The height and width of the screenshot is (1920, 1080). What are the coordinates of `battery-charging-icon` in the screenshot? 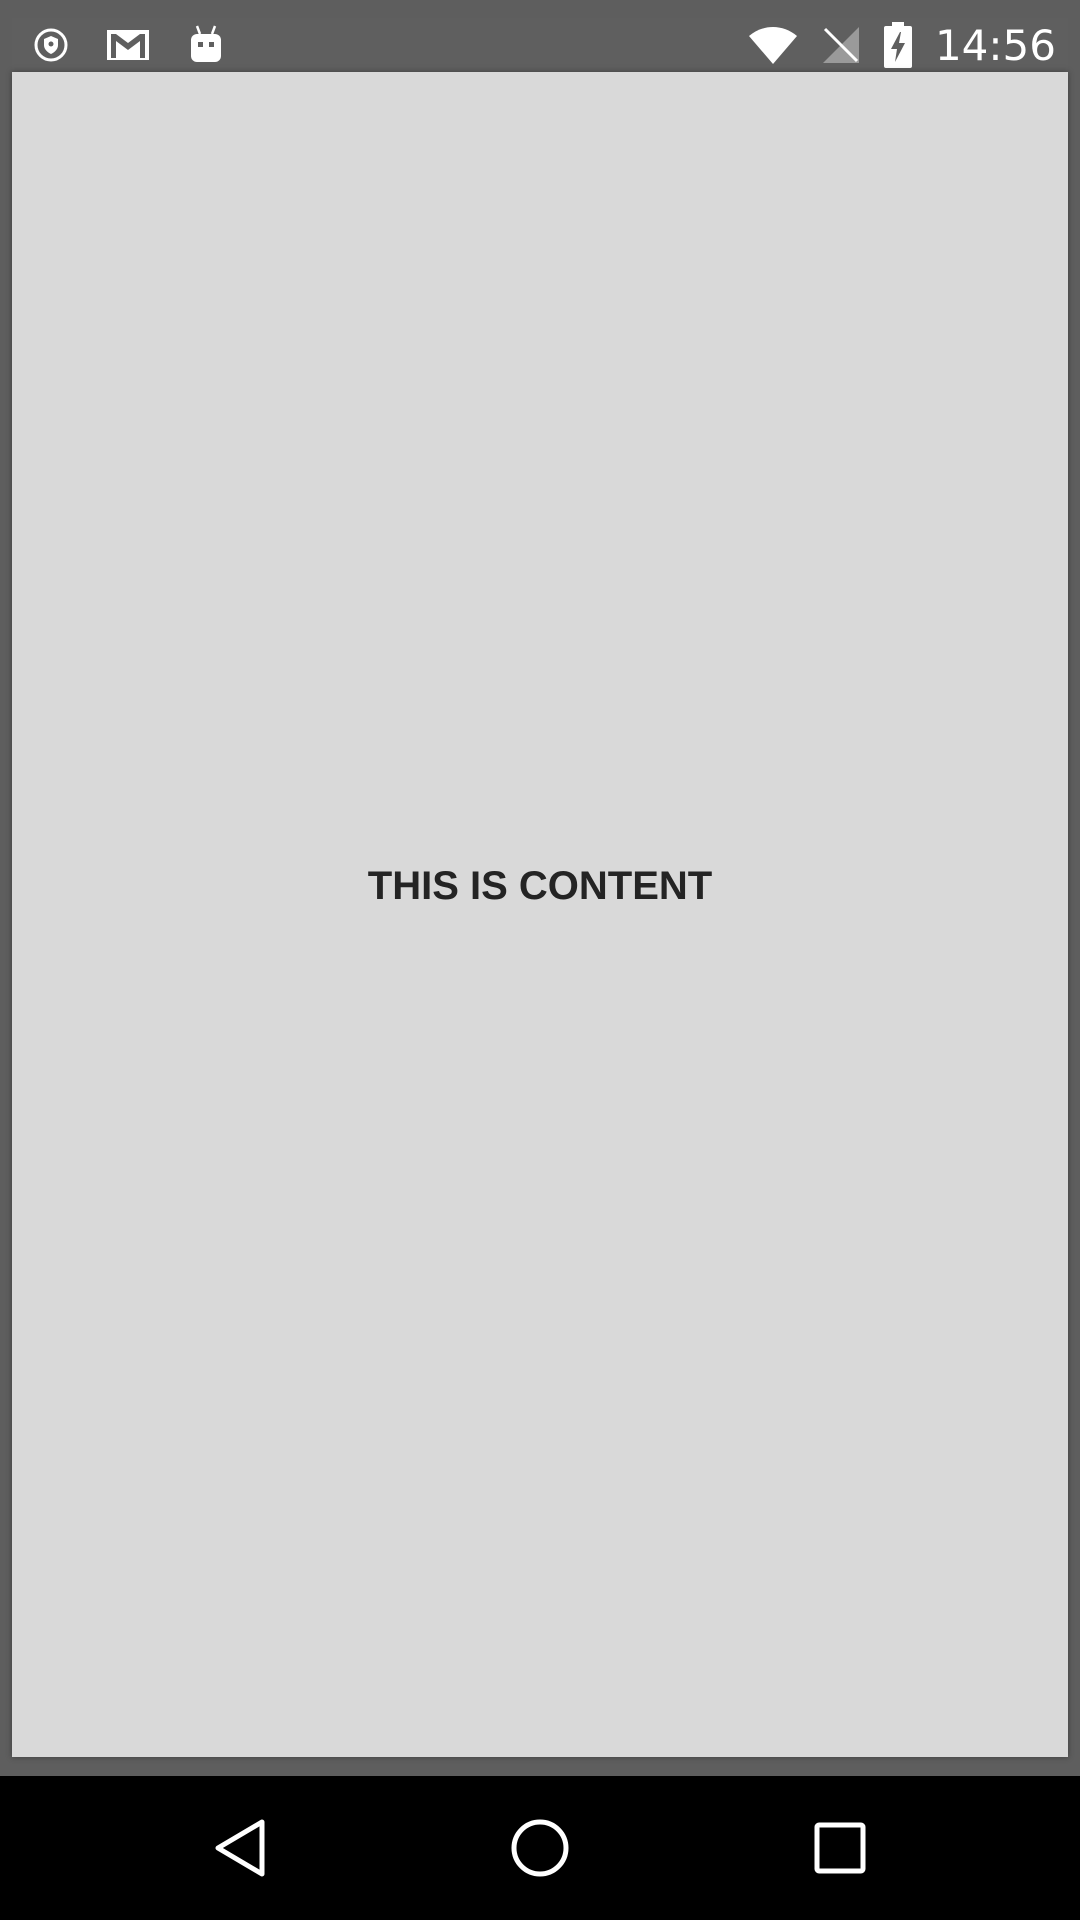 It's located at (898, 45).